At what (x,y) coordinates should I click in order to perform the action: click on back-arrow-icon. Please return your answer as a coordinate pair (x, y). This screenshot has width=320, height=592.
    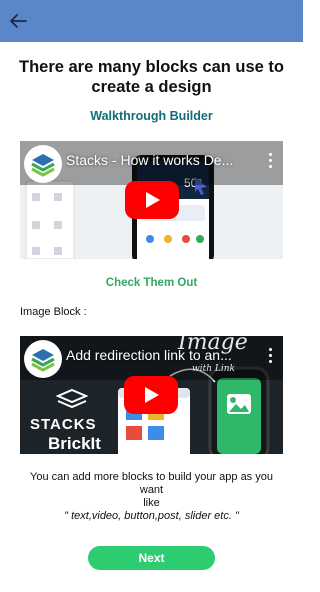
    Looking at the image, I should click on (18, 21).